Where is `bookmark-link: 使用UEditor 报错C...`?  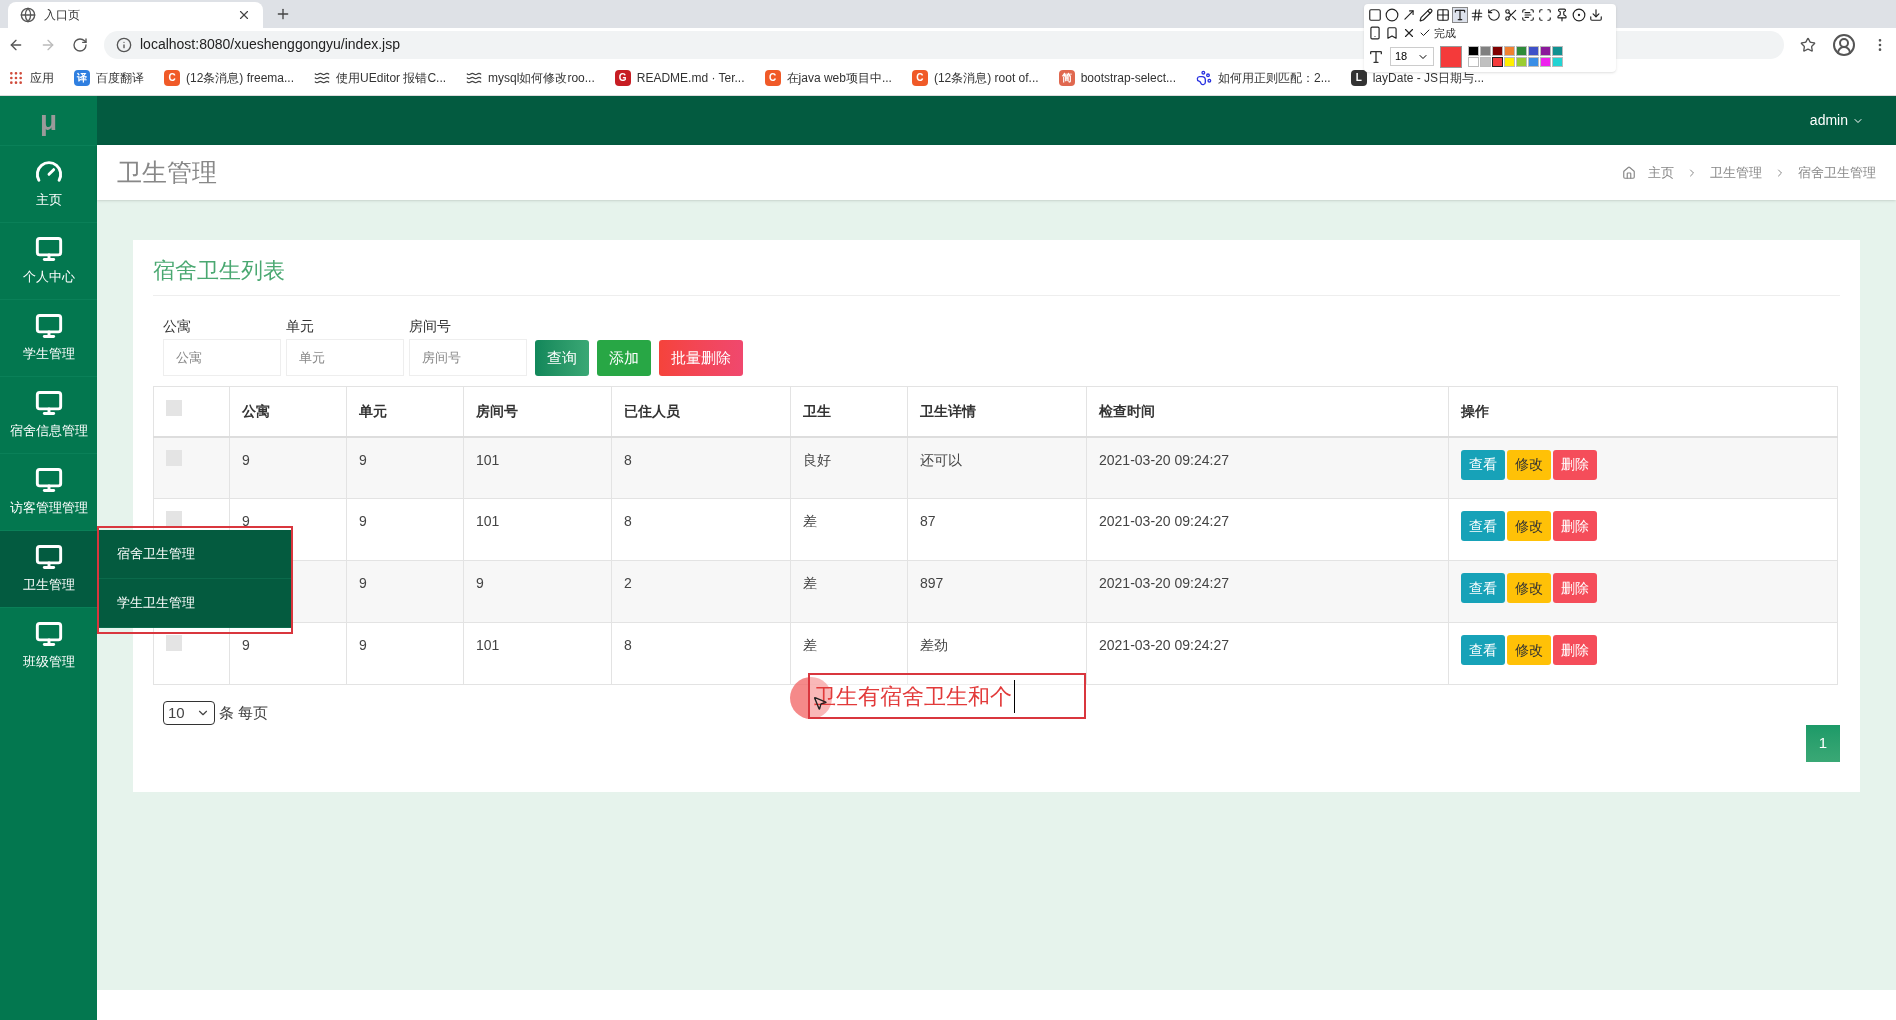
bookmark-link: 使用UEditor 报错C... is located at coordinates (391, 78).